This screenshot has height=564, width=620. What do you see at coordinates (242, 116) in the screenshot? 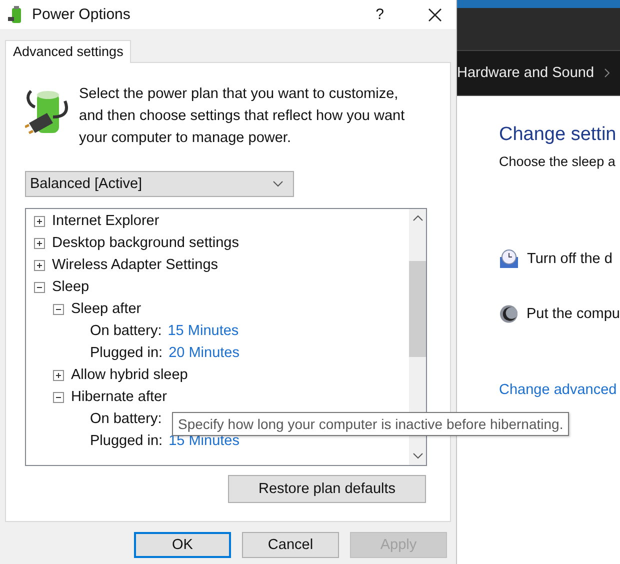
I see `instruction-text: Select the power plan that you want to customize, and then choose settings that reflect how you want your computer to manage power.` at bounding box center [242, 116].